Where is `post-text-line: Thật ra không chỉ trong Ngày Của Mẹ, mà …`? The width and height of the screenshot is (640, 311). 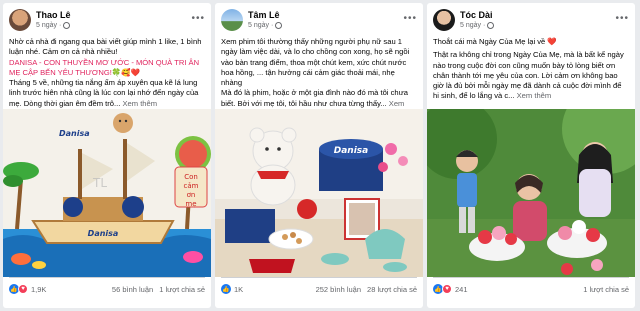
post-text-line: Thật ra không chỉ trong Ngày Của Mẹ, mà … is located at coordinates (528, 75).